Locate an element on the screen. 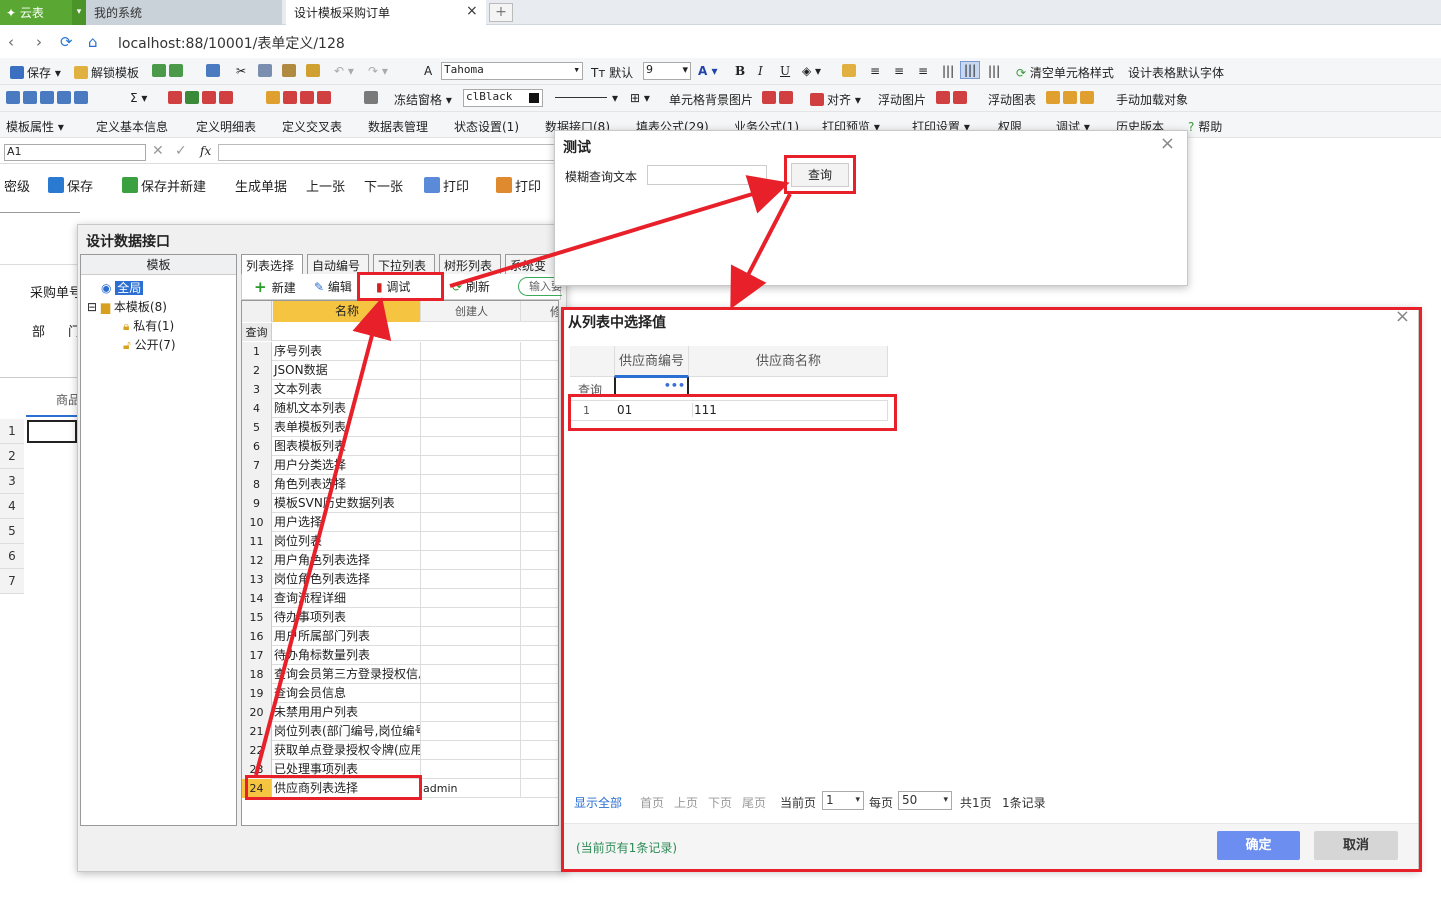  arrow-row-to-debug is located at coordinates (323, 536).